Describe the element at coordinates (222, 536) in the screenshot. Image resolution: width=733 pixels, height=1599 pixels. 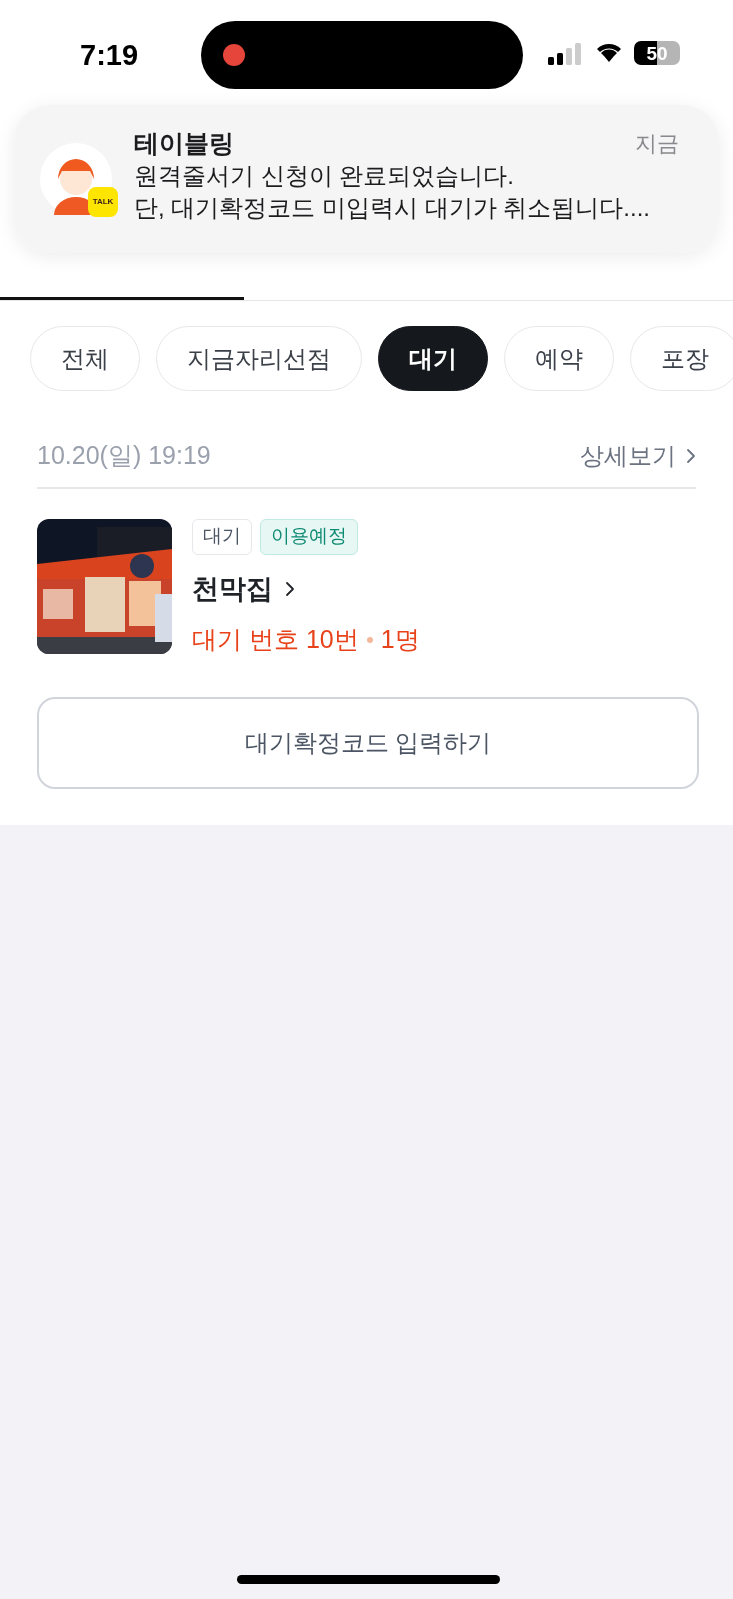
I see `status-tag: 대기` at that location.